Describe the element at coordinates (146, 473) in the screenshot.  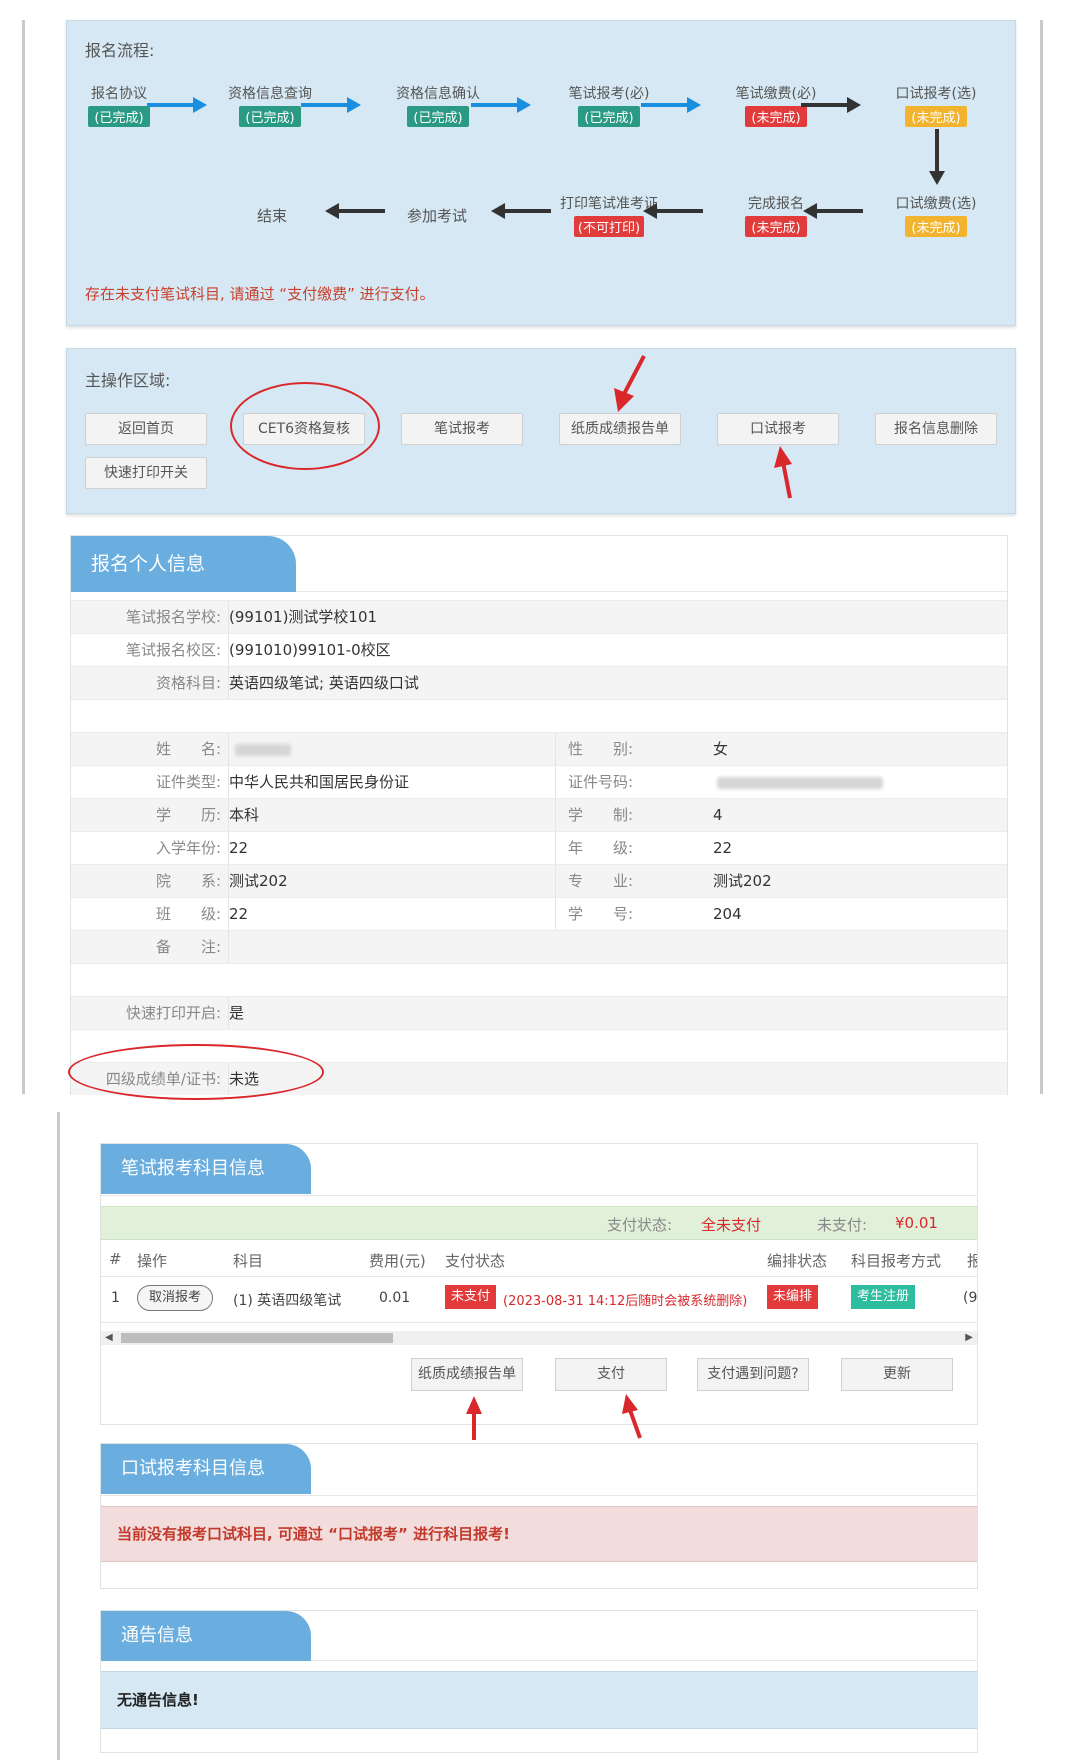
I see `quick-print-toggle-button: 快速打印开关` at that location.